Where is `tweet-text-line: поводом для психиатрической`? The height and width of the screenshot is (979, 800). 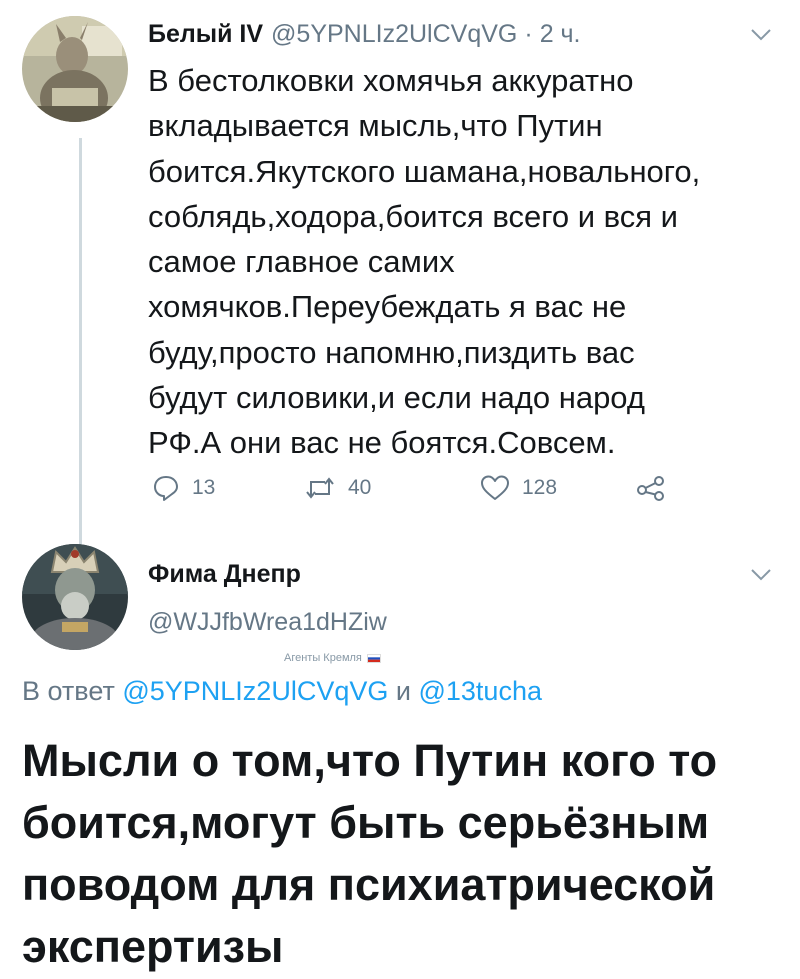 tweet-text-line: поводом для психиатрической is located at coordinates (369, 884).